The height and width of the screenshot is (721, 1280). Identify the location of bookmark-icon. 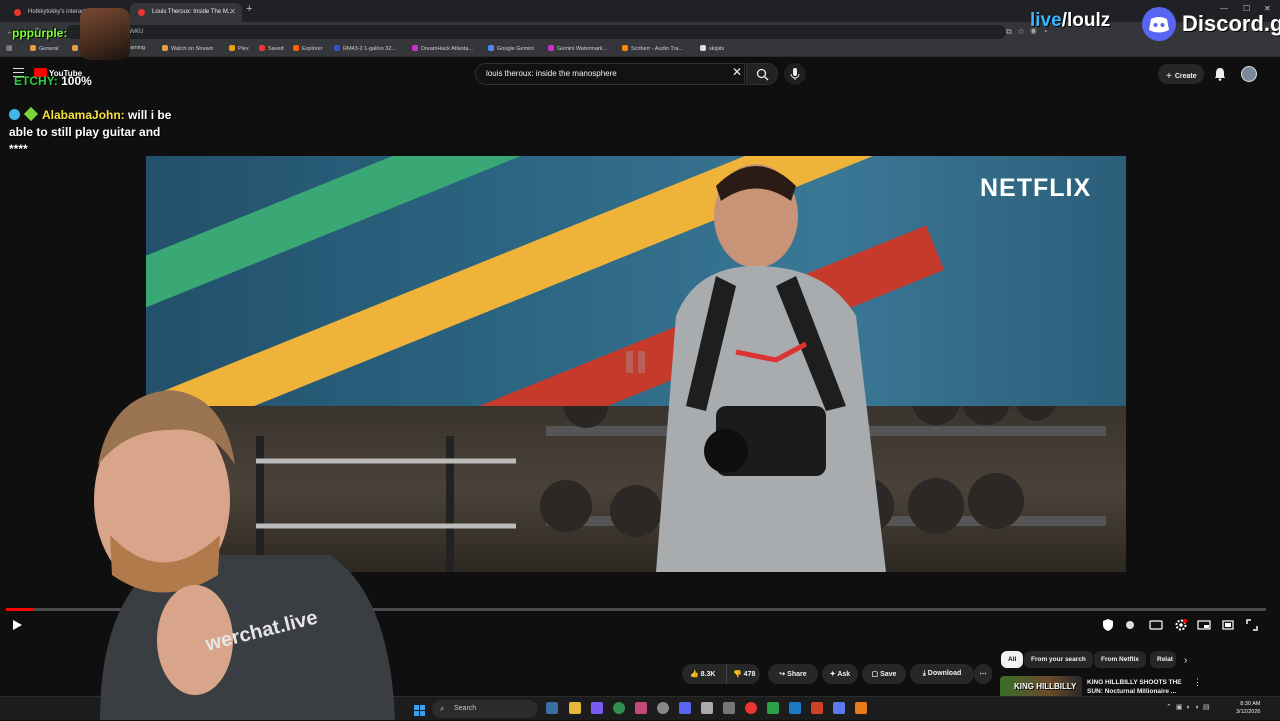
(337, 48).